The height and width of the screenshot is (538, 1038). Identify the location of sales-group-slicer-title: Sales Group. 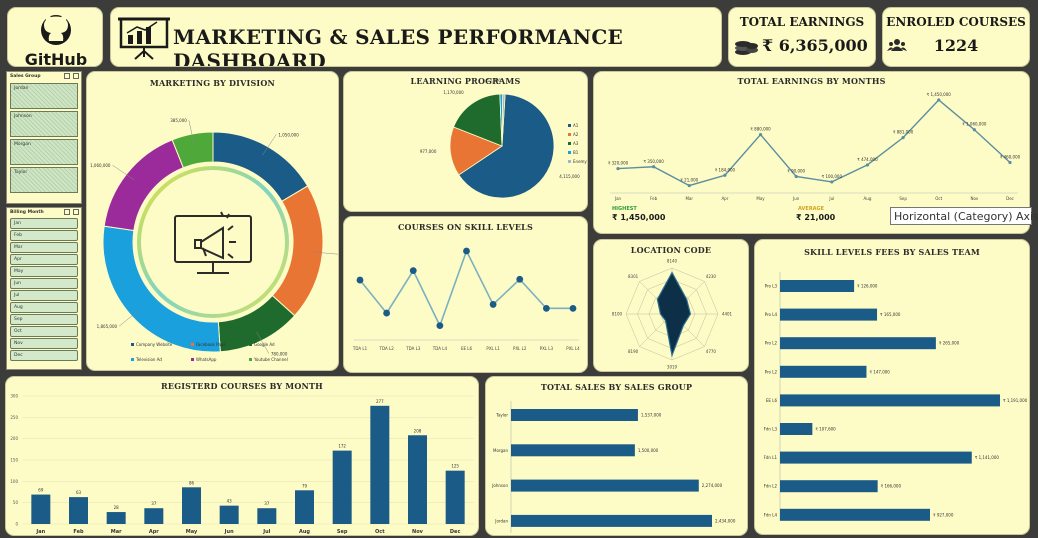
(25, 76).